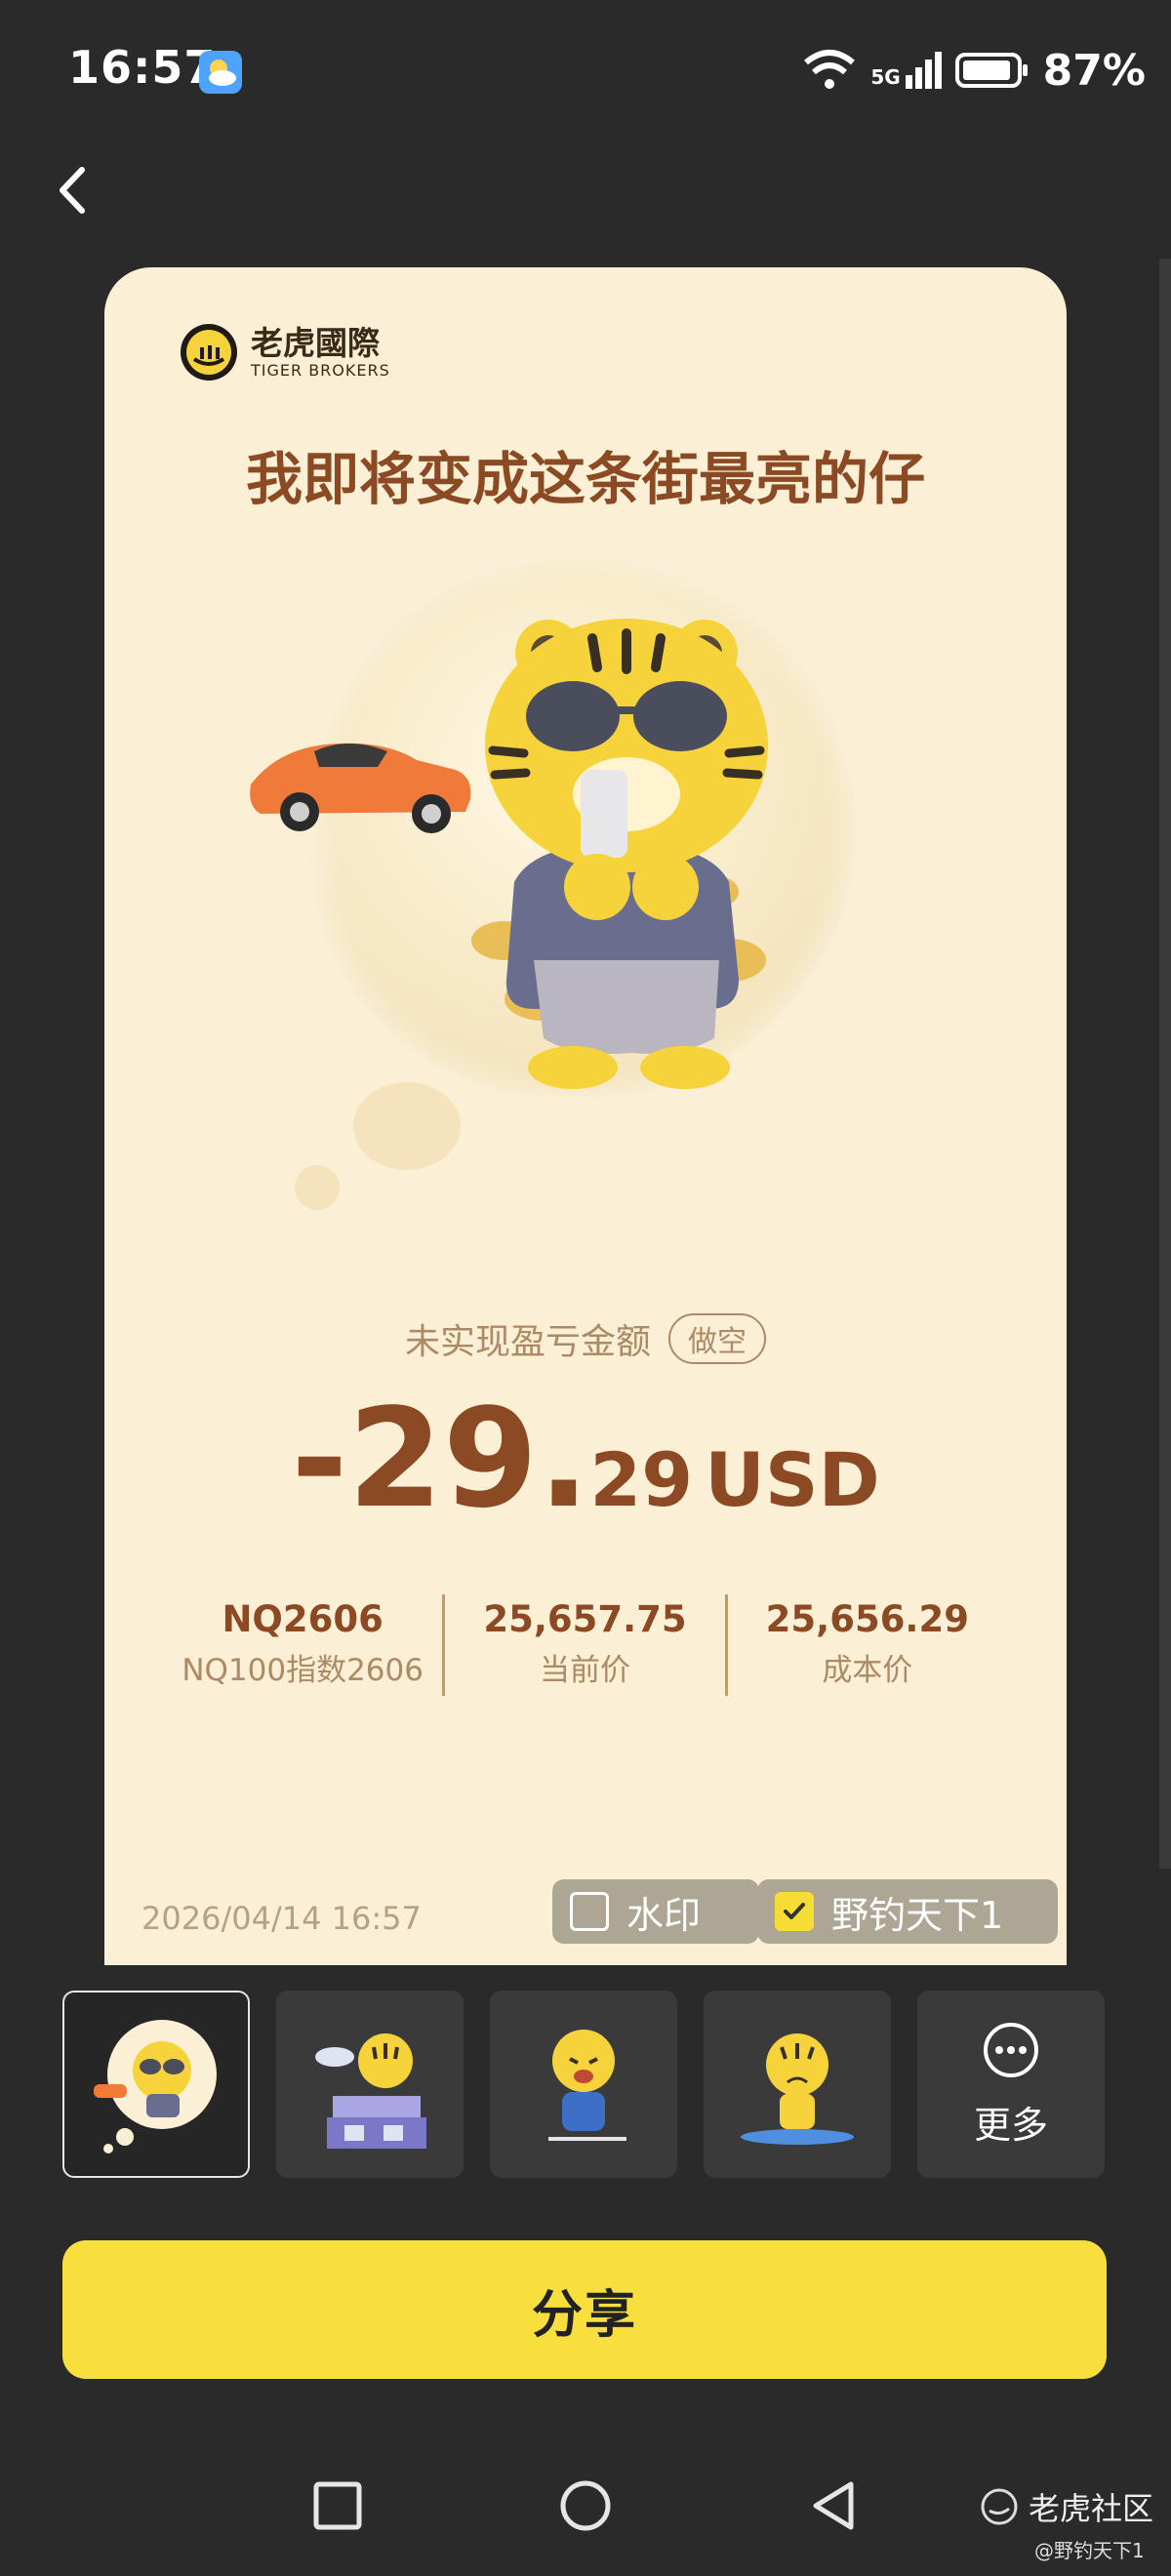 This screenshot has width=1171, height=2576. I want to click on crying-tiger-thumb-icon, so click(587, 2085).